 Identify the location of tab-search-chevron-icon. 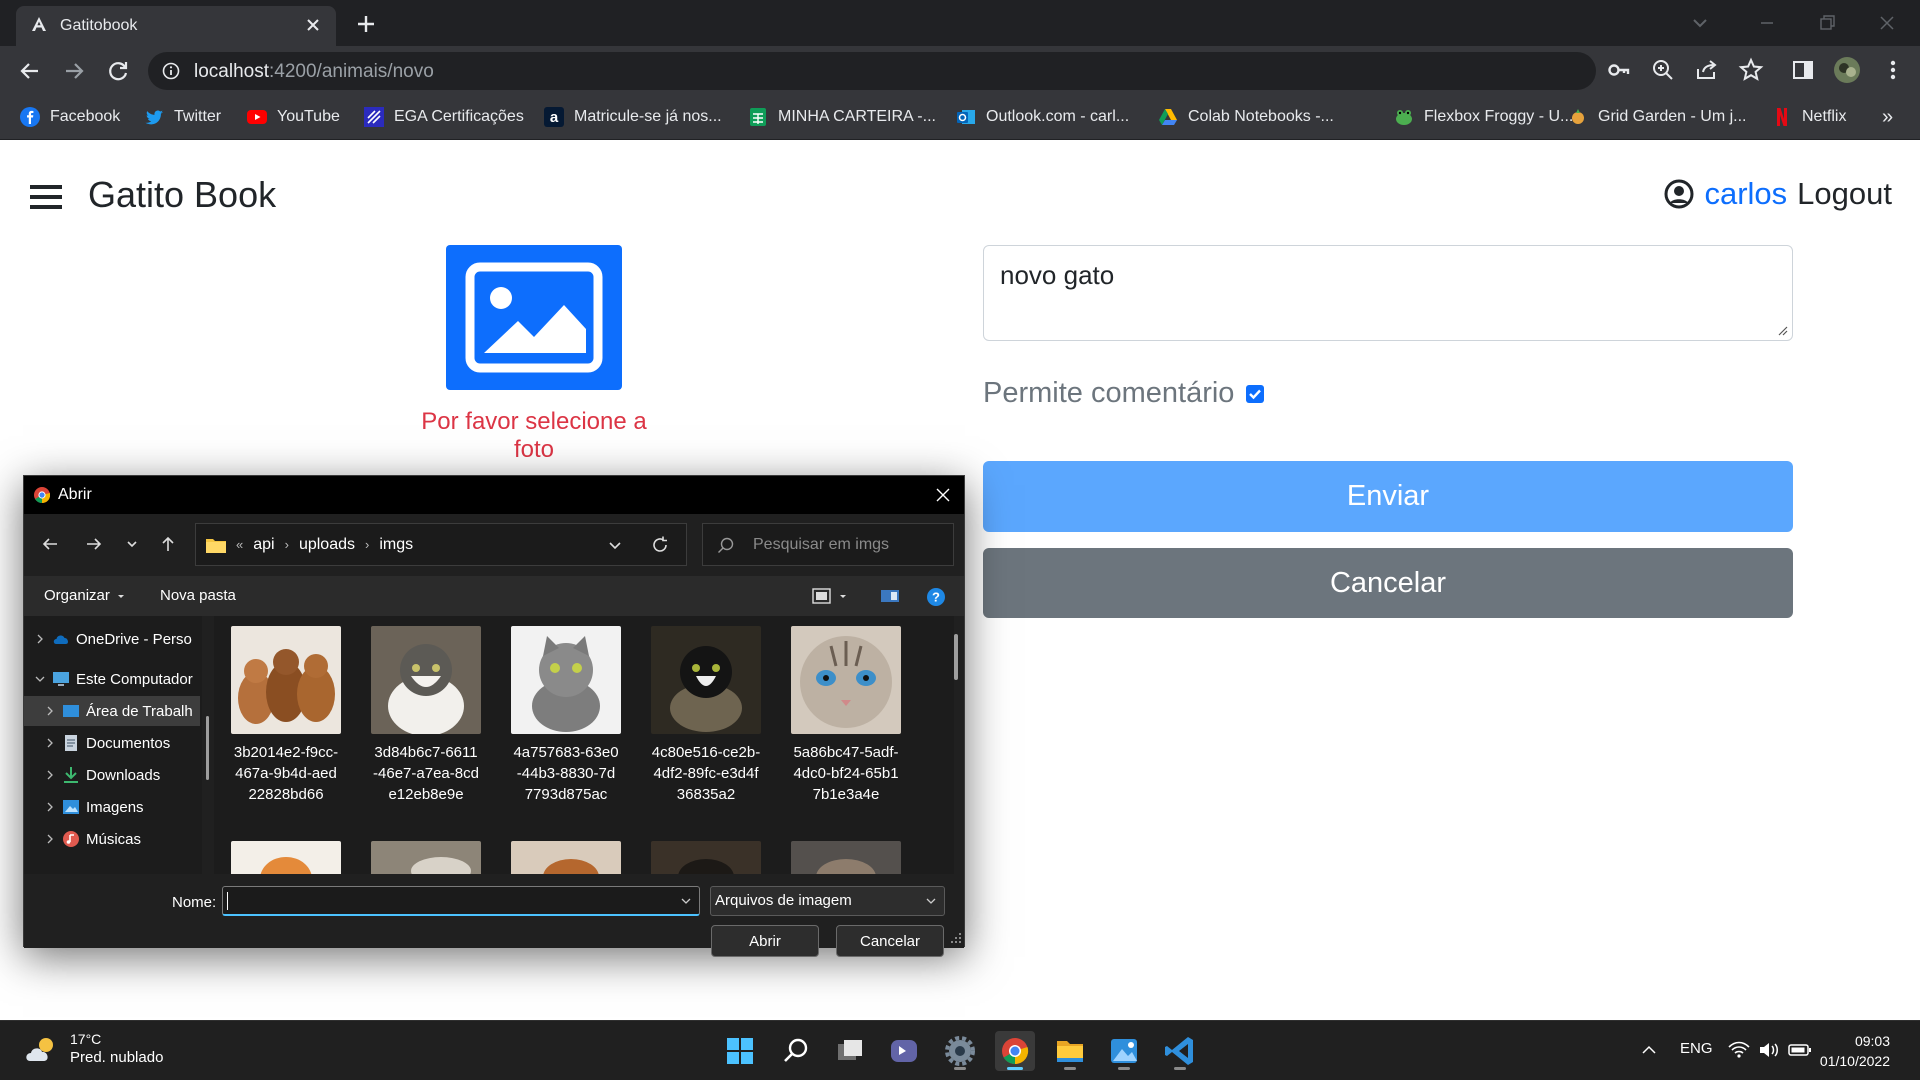
(1700, 23).